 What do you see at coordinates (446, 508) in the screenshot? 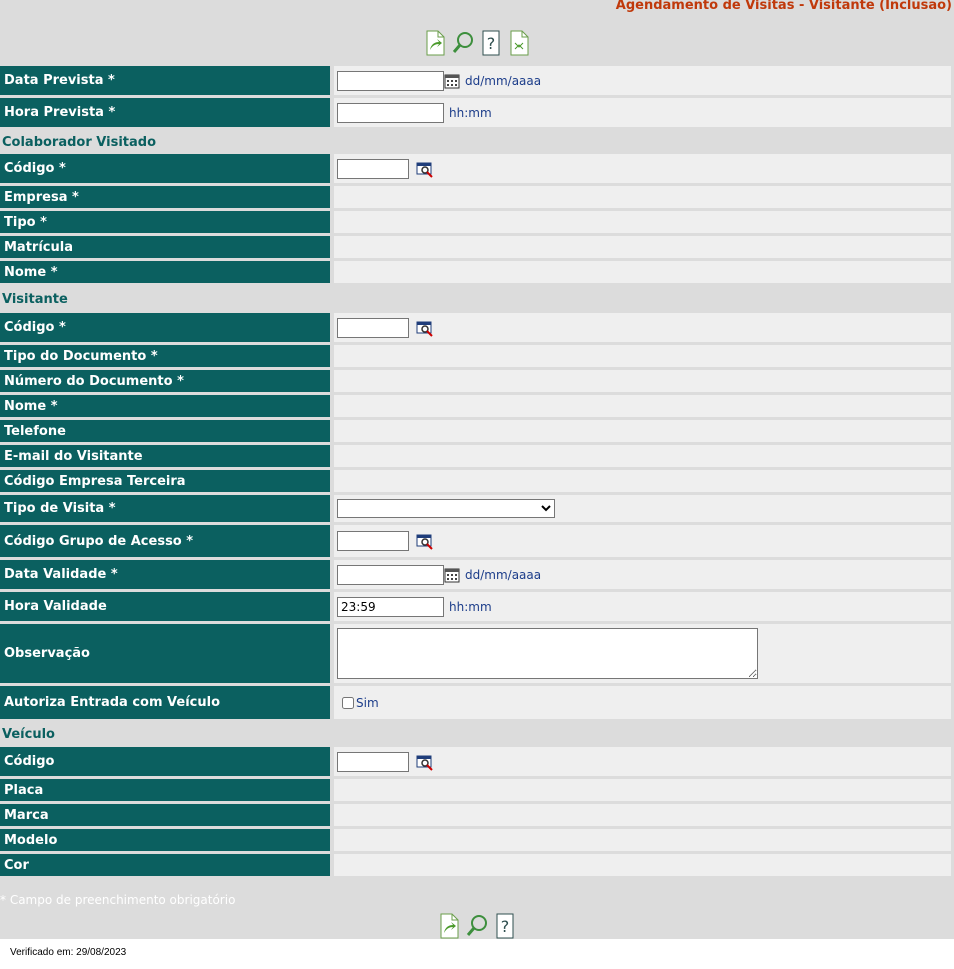
I see `tipo-visita-select` at bounding box center [446, 508].